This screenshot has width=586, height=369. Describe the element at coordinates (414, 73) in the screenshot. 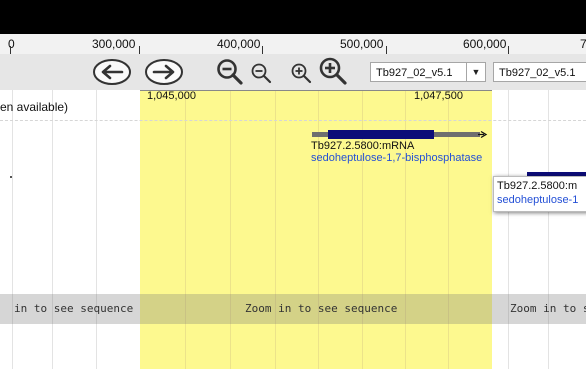

I see `reference-sequence-value: Tb927_02_v5.1` at that location.